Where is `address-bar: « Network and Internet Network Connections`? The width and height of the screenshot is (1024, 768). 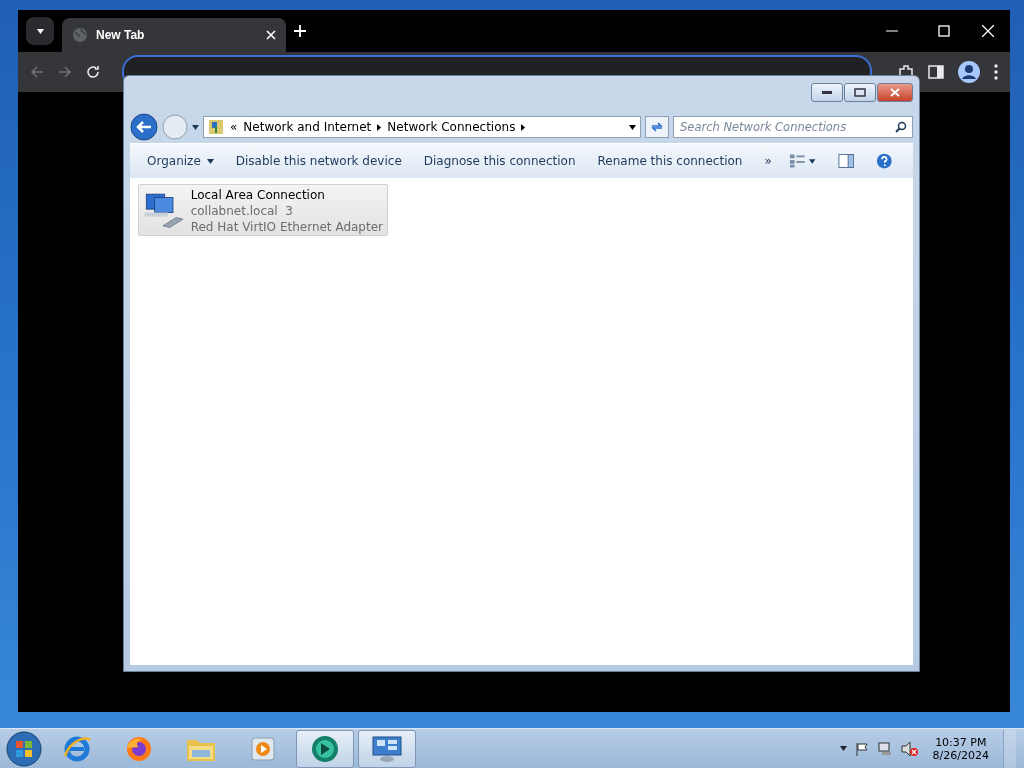 address-bar: « Network and Internet Network Connections is located at coordinates (422, 127).